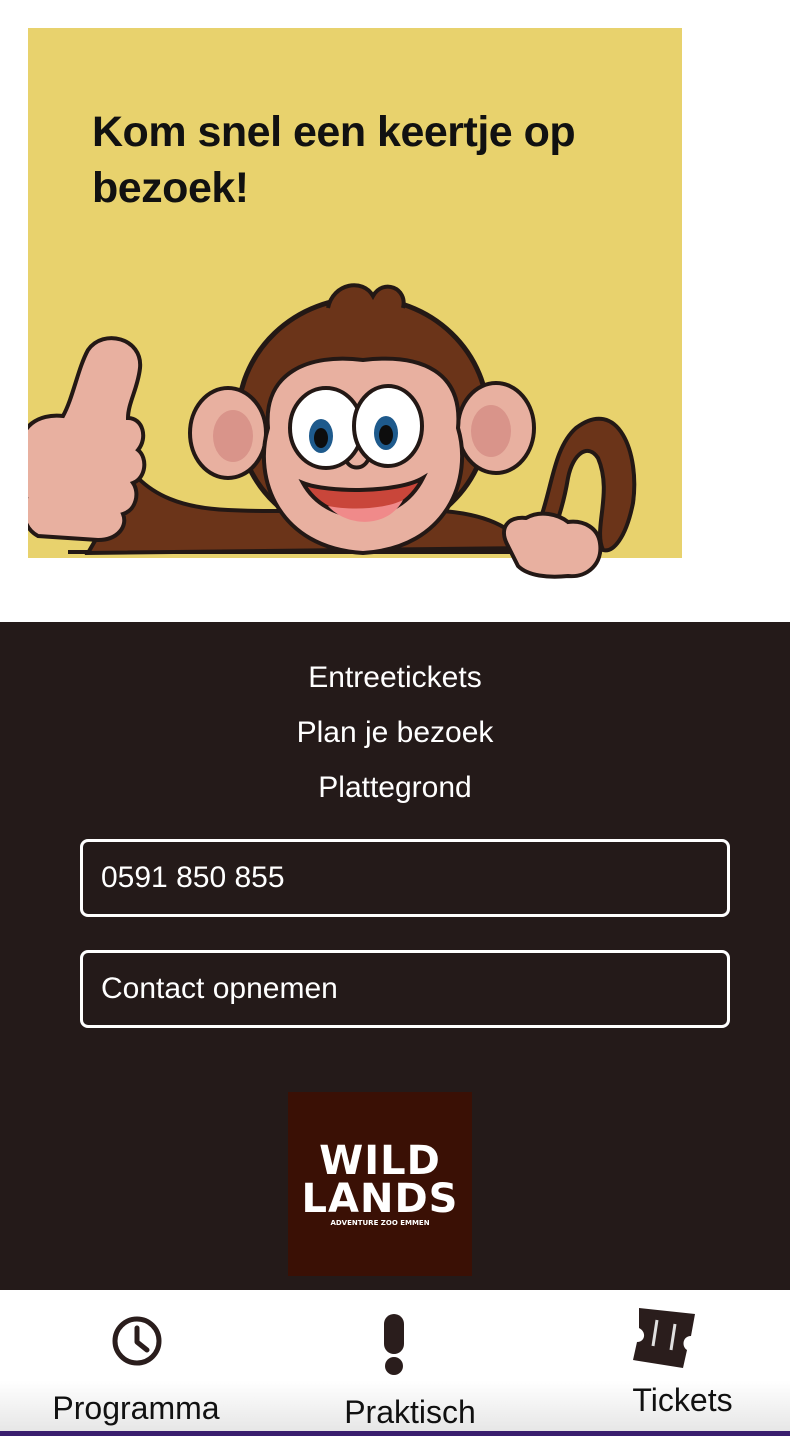  What do you see at coordinates (405, 989) in the screenshot?
I see `contact-button: Contact opnemen` at bounding box center [405, 989].